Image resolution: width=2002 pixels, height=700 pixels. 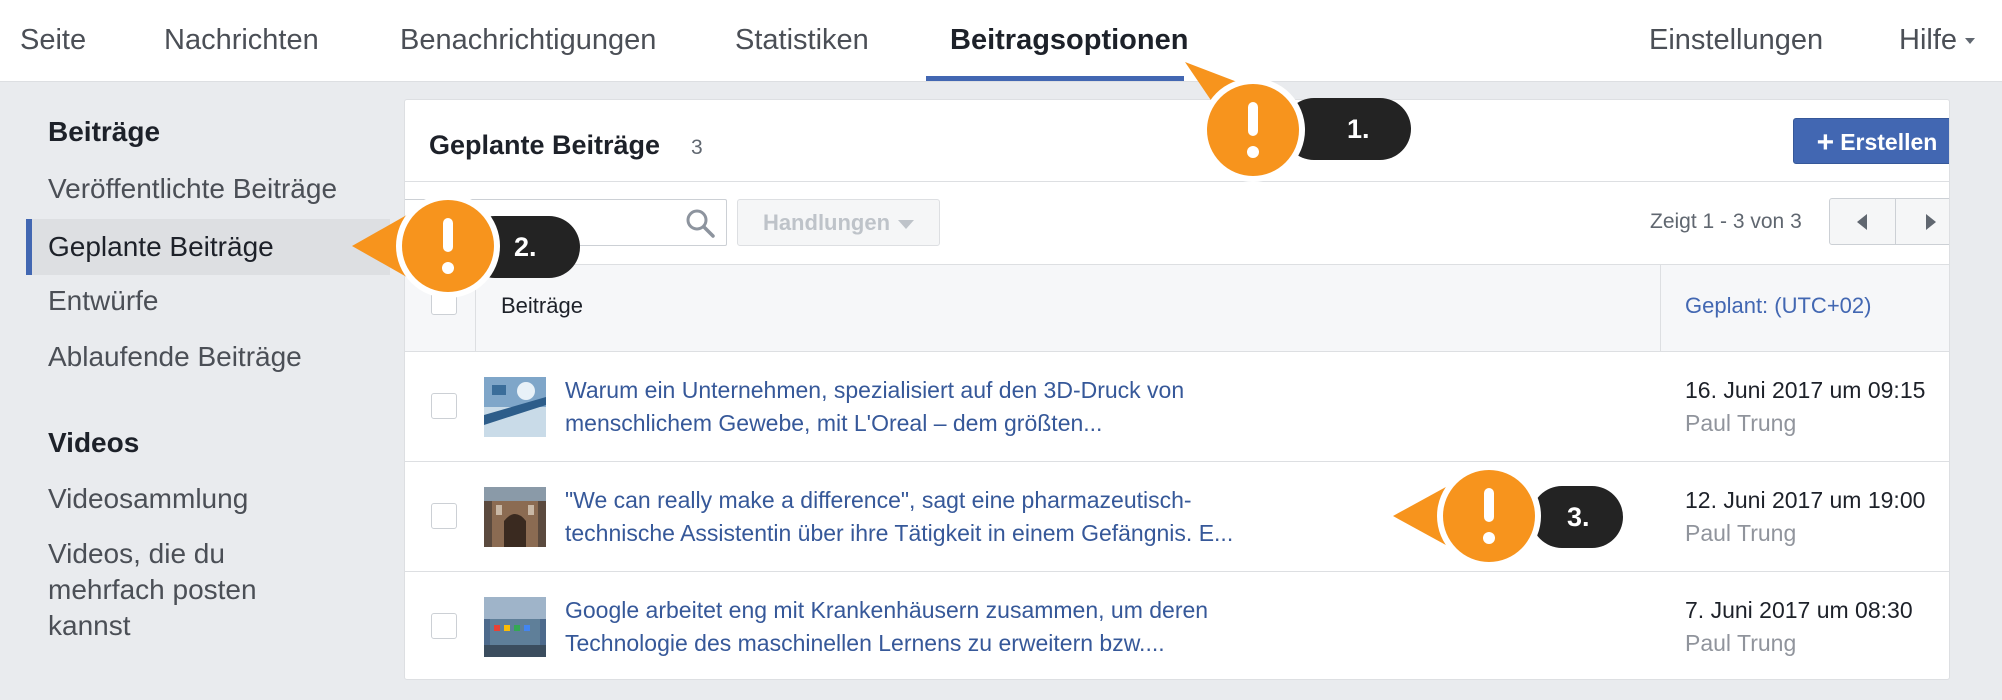 I want to click on column-header-scheduled: Geplant: (UTC+02), so click(x=1778, y=306).